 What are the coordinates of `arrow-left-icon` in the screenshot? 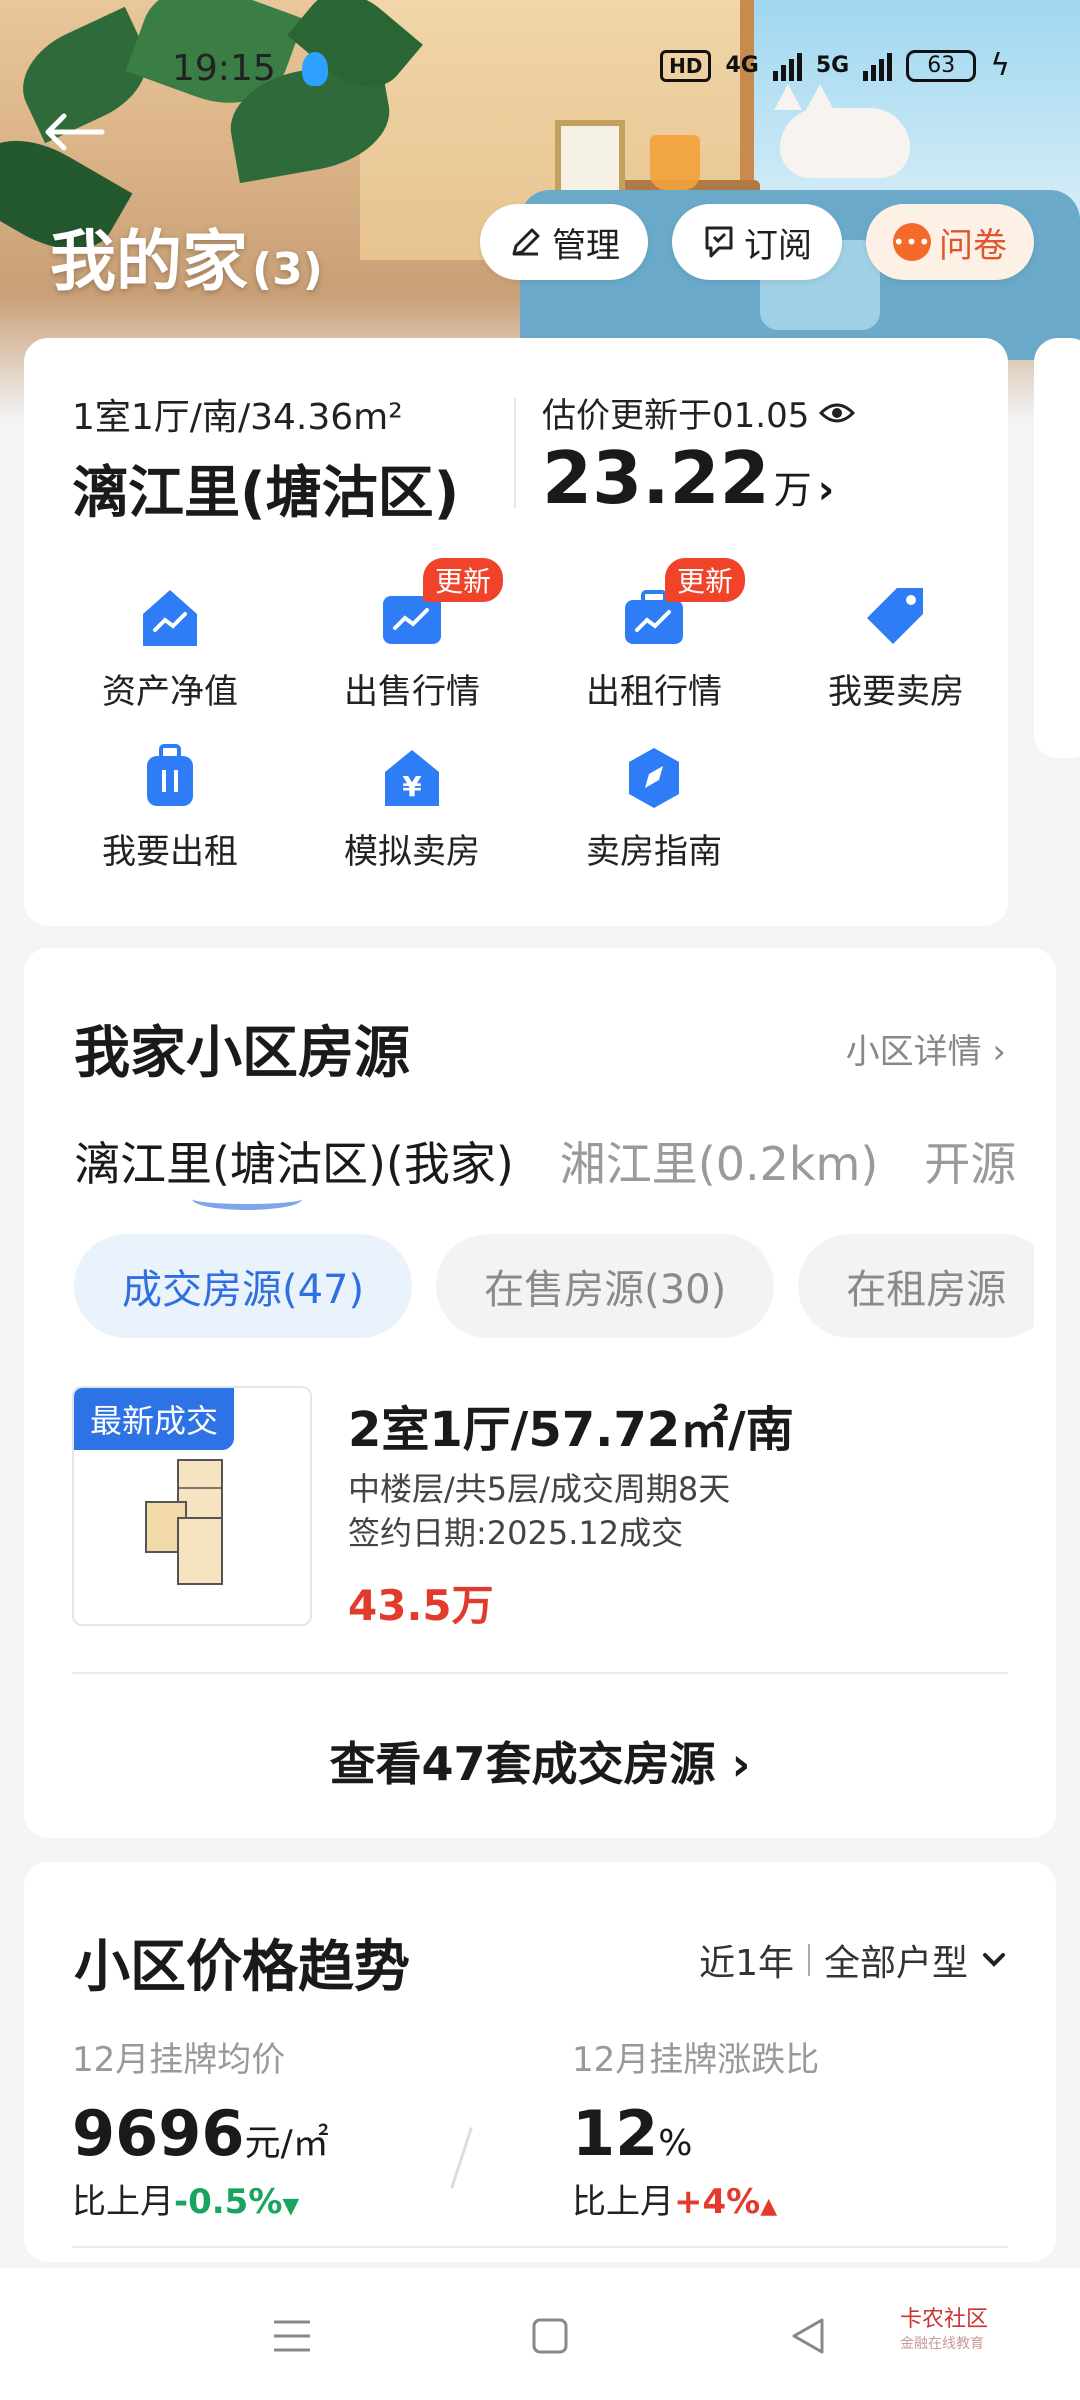 It's located at (75, 132).